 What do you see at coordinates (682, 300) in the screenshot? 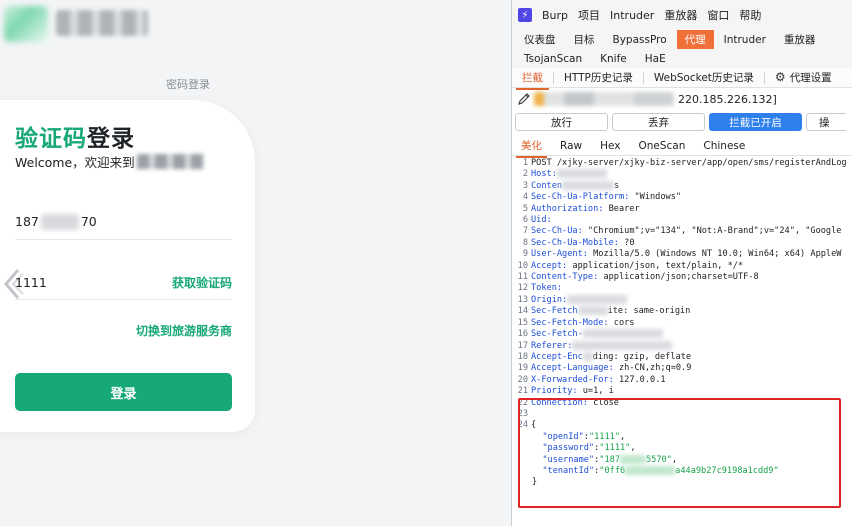
I see `header-line: 13 Origin:` at bounding box center [682, 300].